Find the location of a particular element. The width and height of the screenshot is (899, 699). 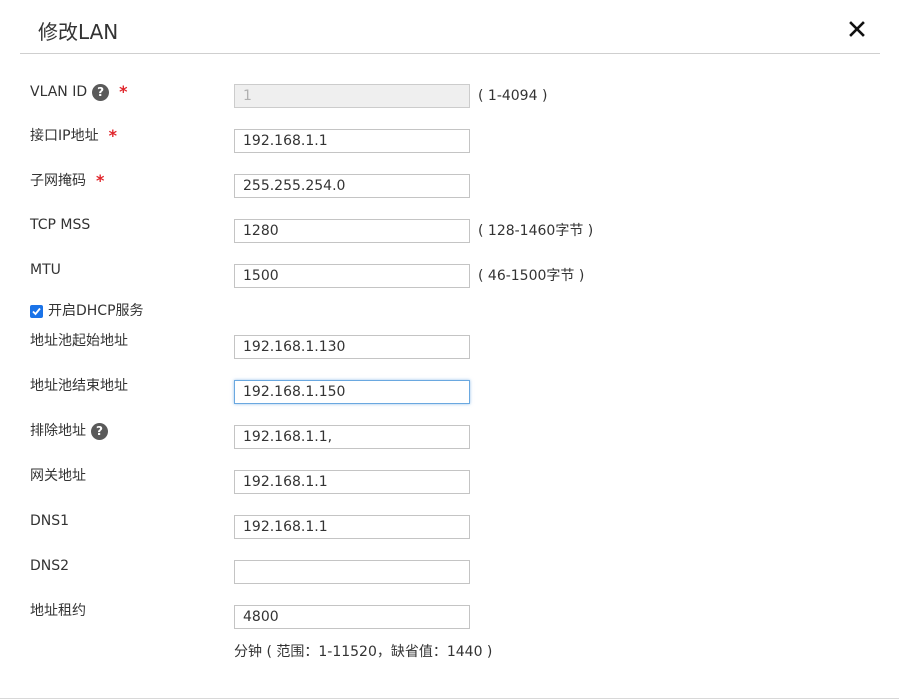

dns1-input is located at coordinates (352, 527).